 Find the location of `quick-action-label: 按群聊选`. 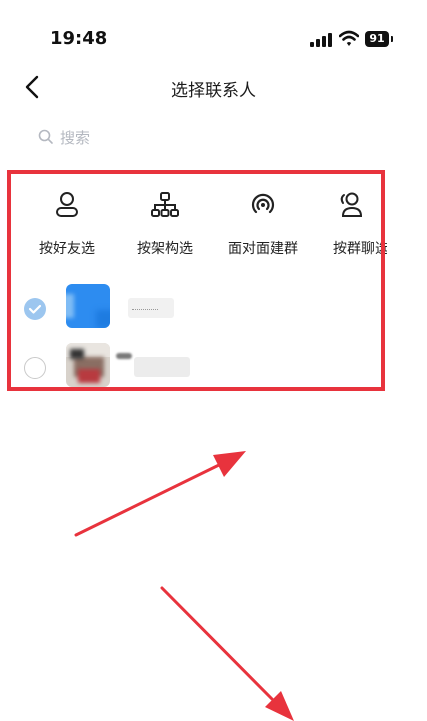

quick-action-label: 按群聊选 is located at coordinates (360, 249).